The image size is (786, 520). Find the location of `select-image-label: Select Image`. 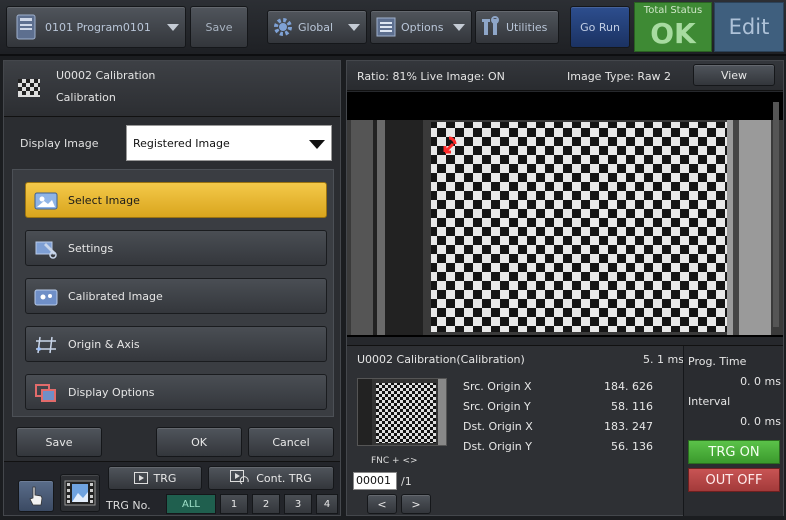

select-image-label: Select Image is located at coordinates (104, 200).